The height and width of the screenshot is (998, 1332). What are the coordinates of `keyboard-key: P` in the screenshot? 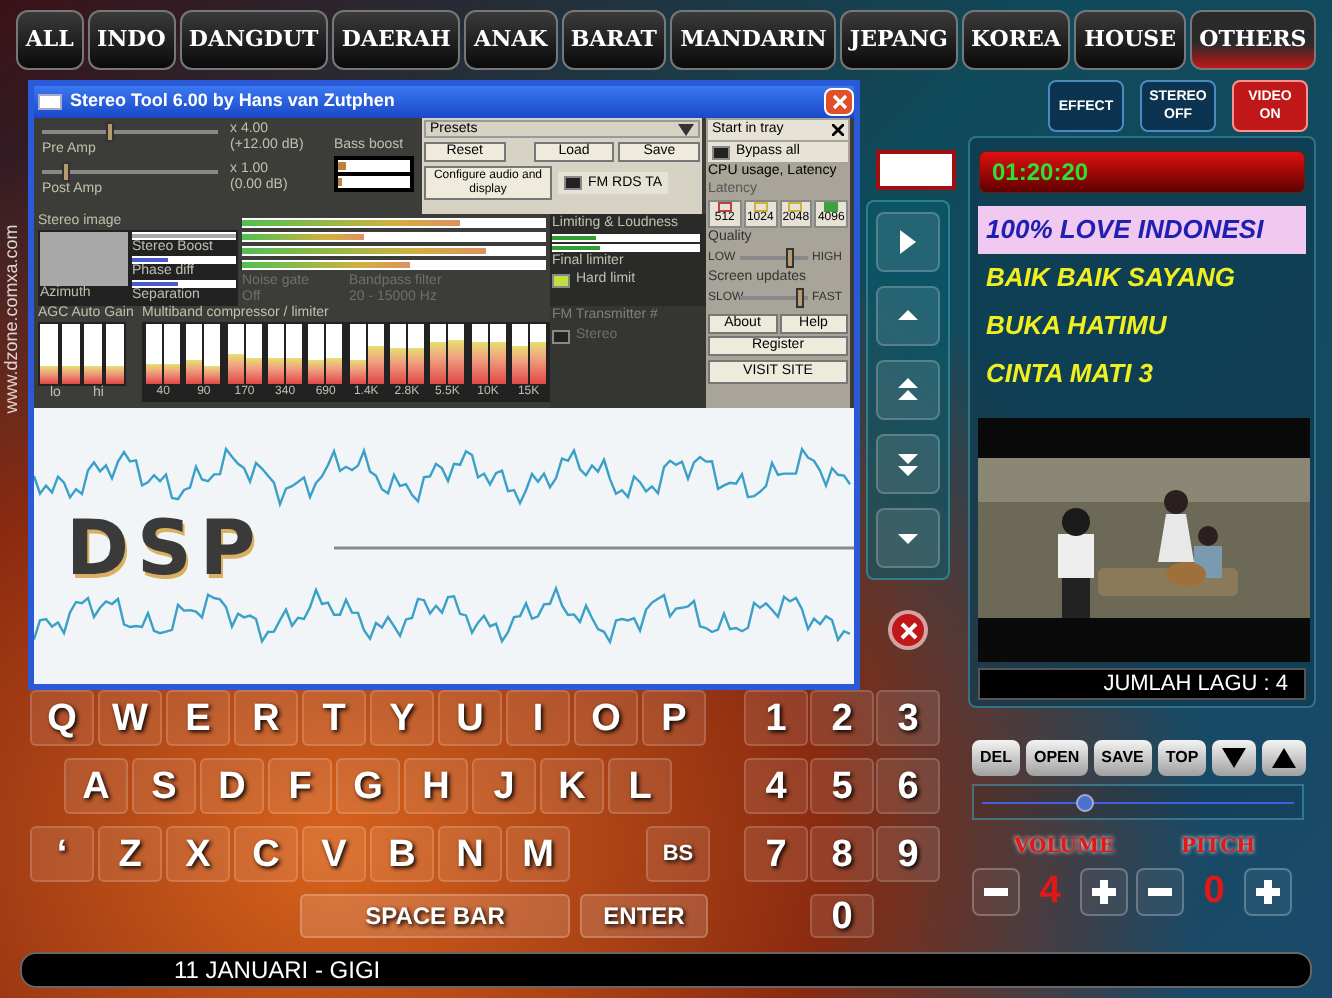 It's located at (674, 718).